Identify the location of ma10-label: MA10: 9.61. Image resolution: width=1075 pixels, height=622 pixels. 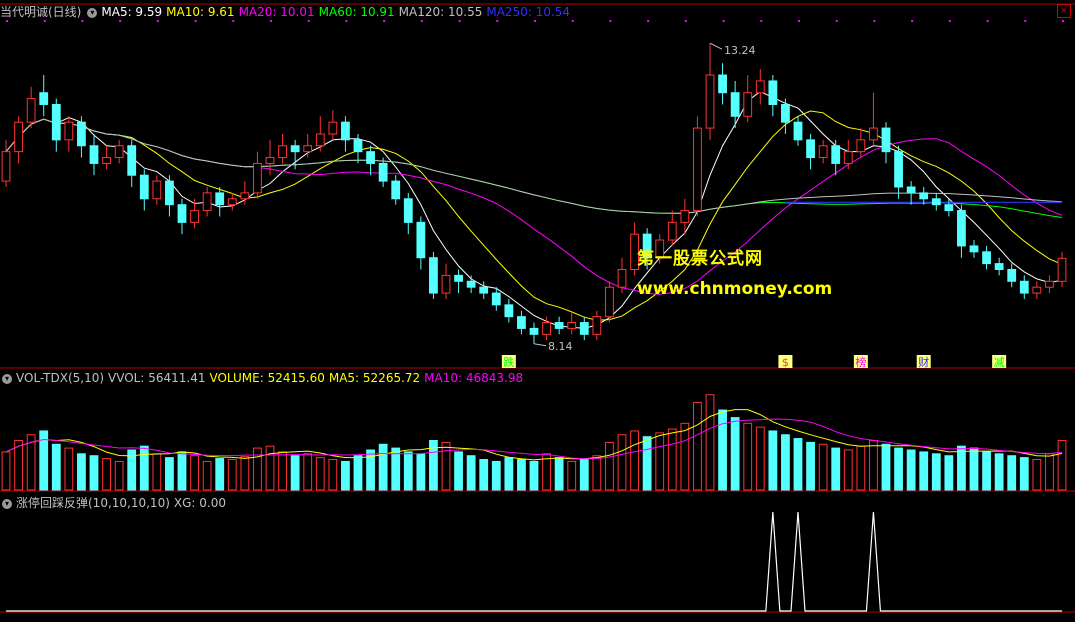
(200, 12).